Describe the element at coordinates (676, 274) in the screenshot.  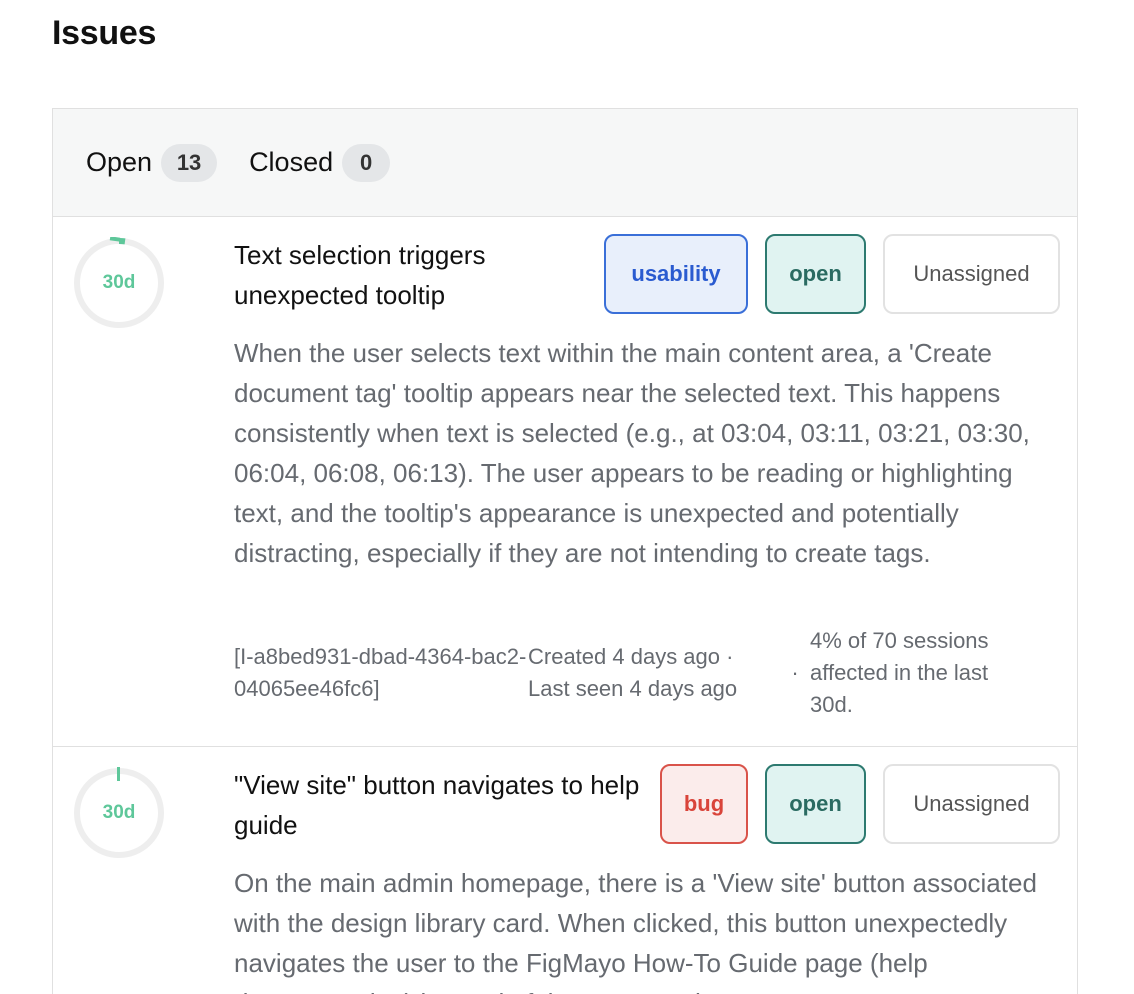
I see `category-badge: usability` at that location.